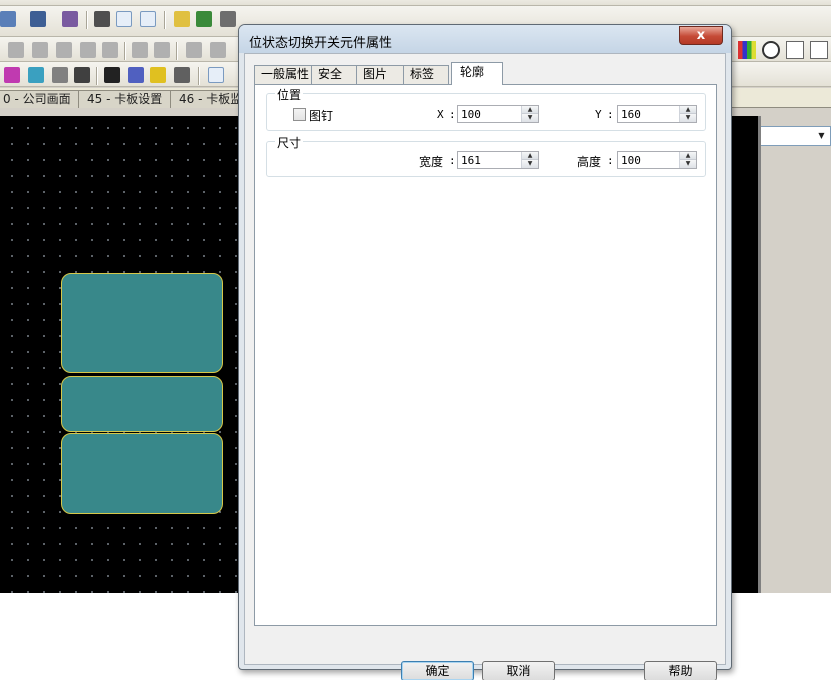  Describe the element at coordinates (688, 164) in the screenshot. I see `height-spin-down-icon: ▼` at that location.